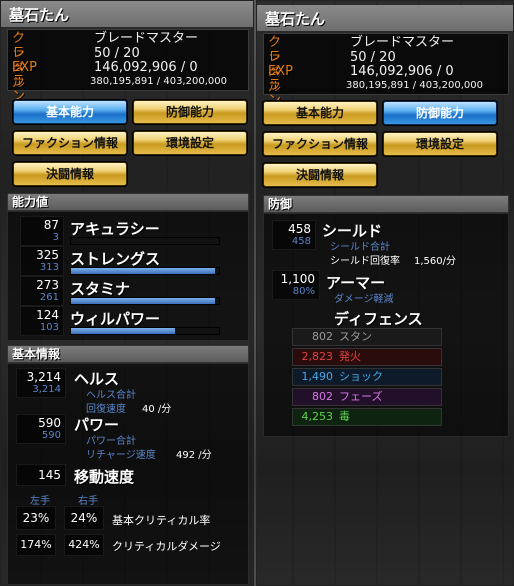 The width and height of the screenshot is (514, 586). Describe the element at coordinates (111, 395) in the screenshot. I see `health-total-label: ヘルス合計` at that location.